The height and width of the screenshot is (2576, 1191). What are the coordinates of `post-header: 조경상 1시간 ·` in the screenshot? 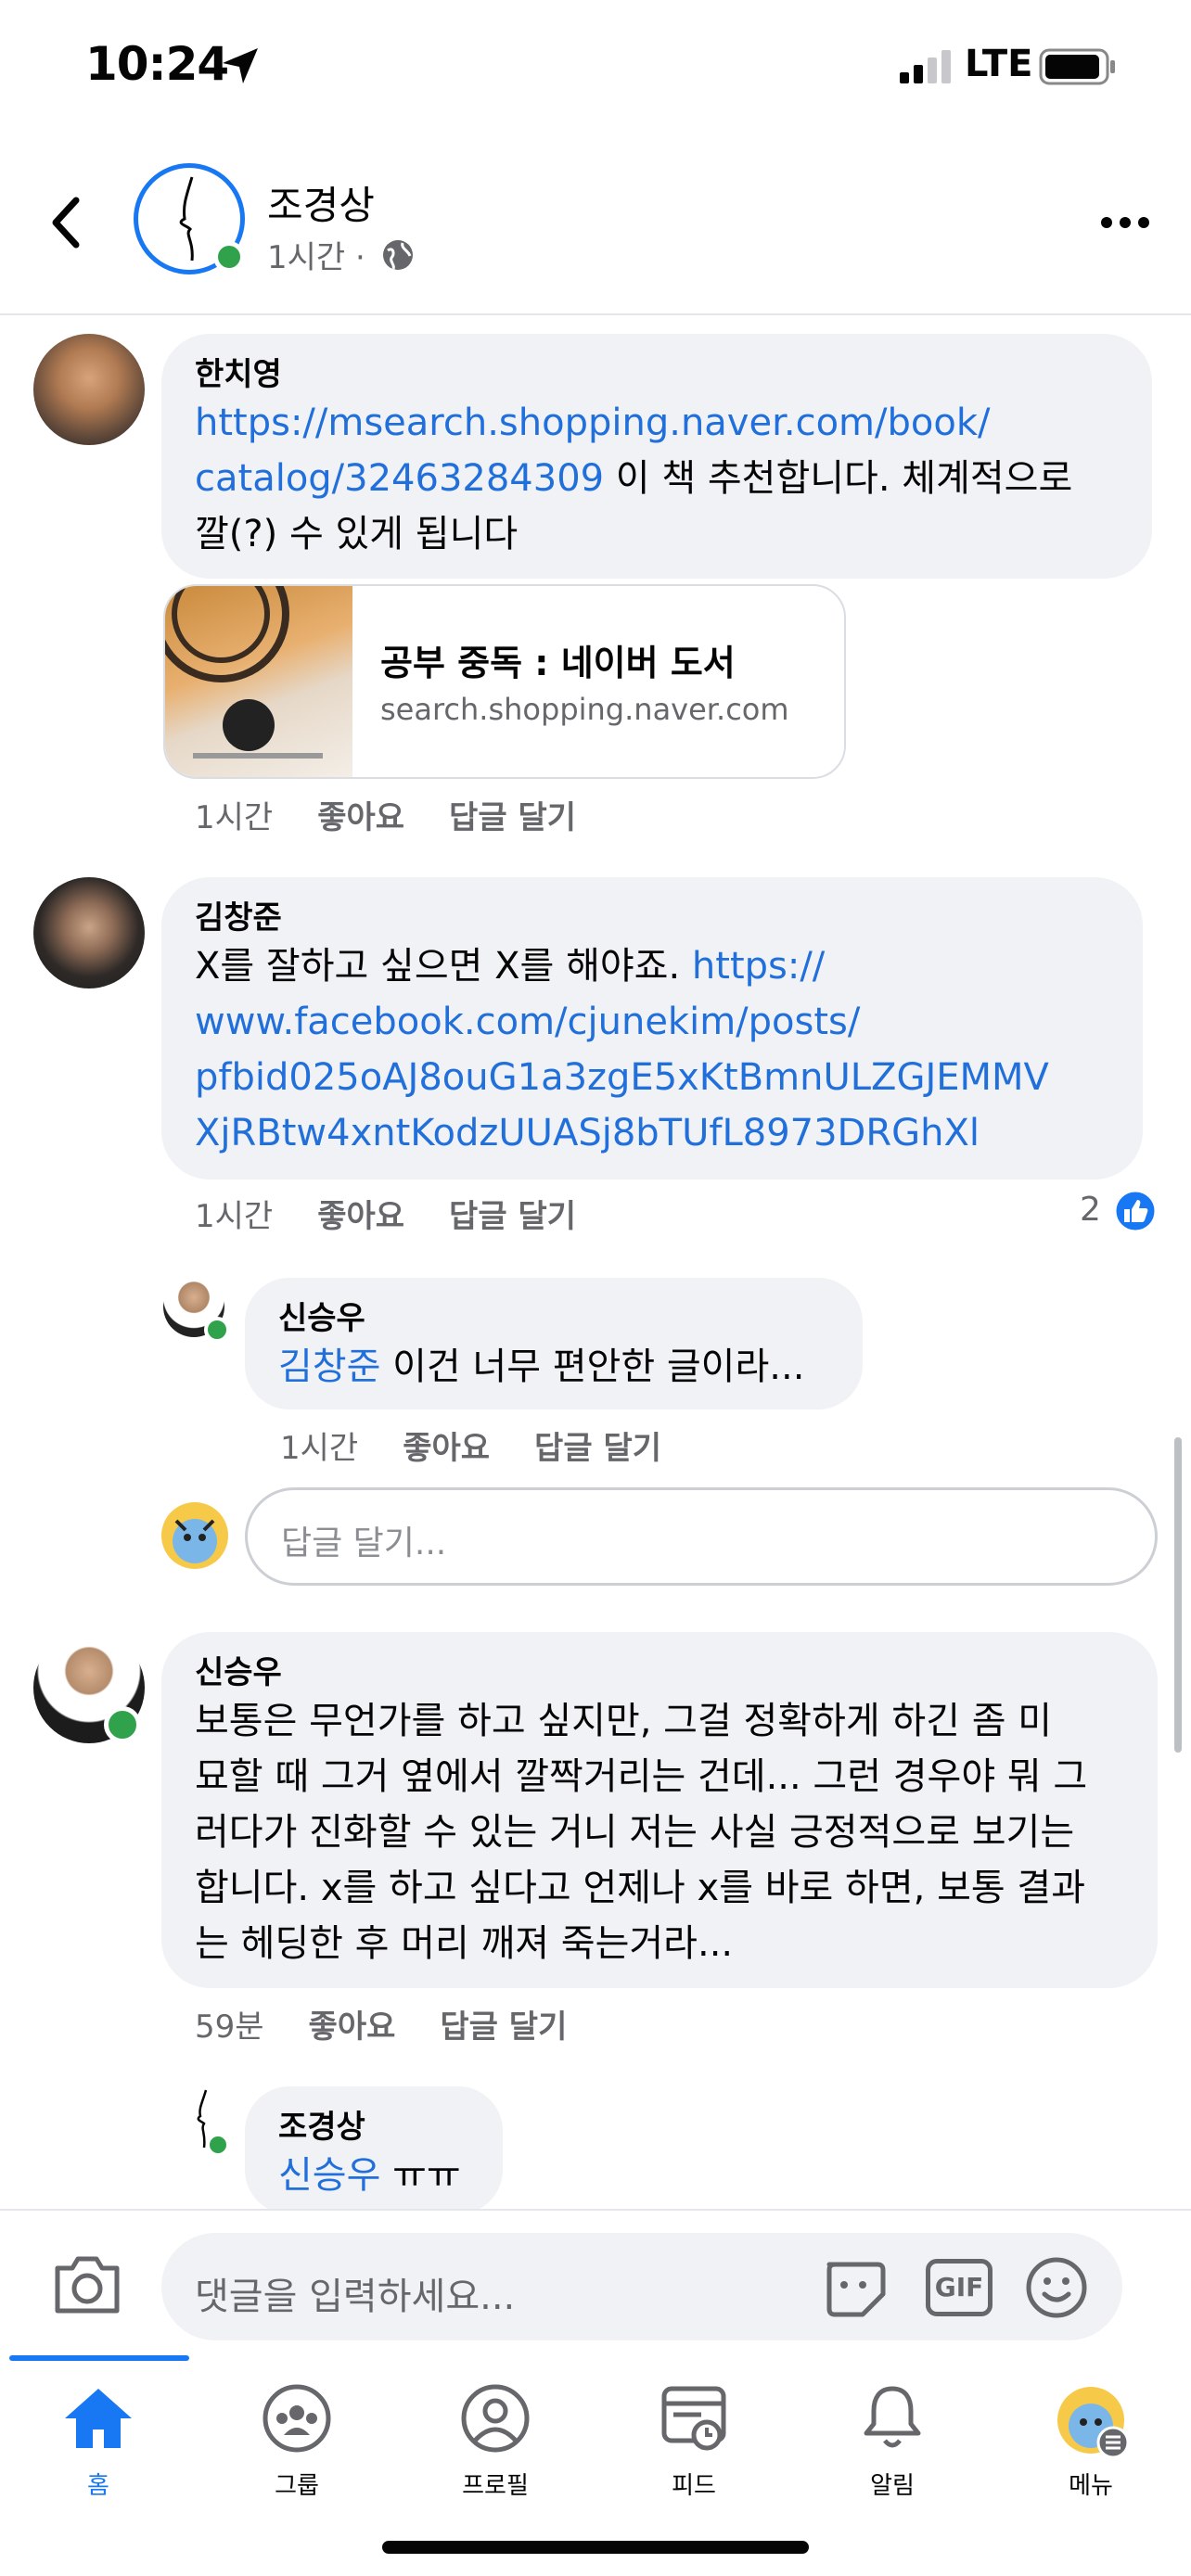 It's located at (595, 227).